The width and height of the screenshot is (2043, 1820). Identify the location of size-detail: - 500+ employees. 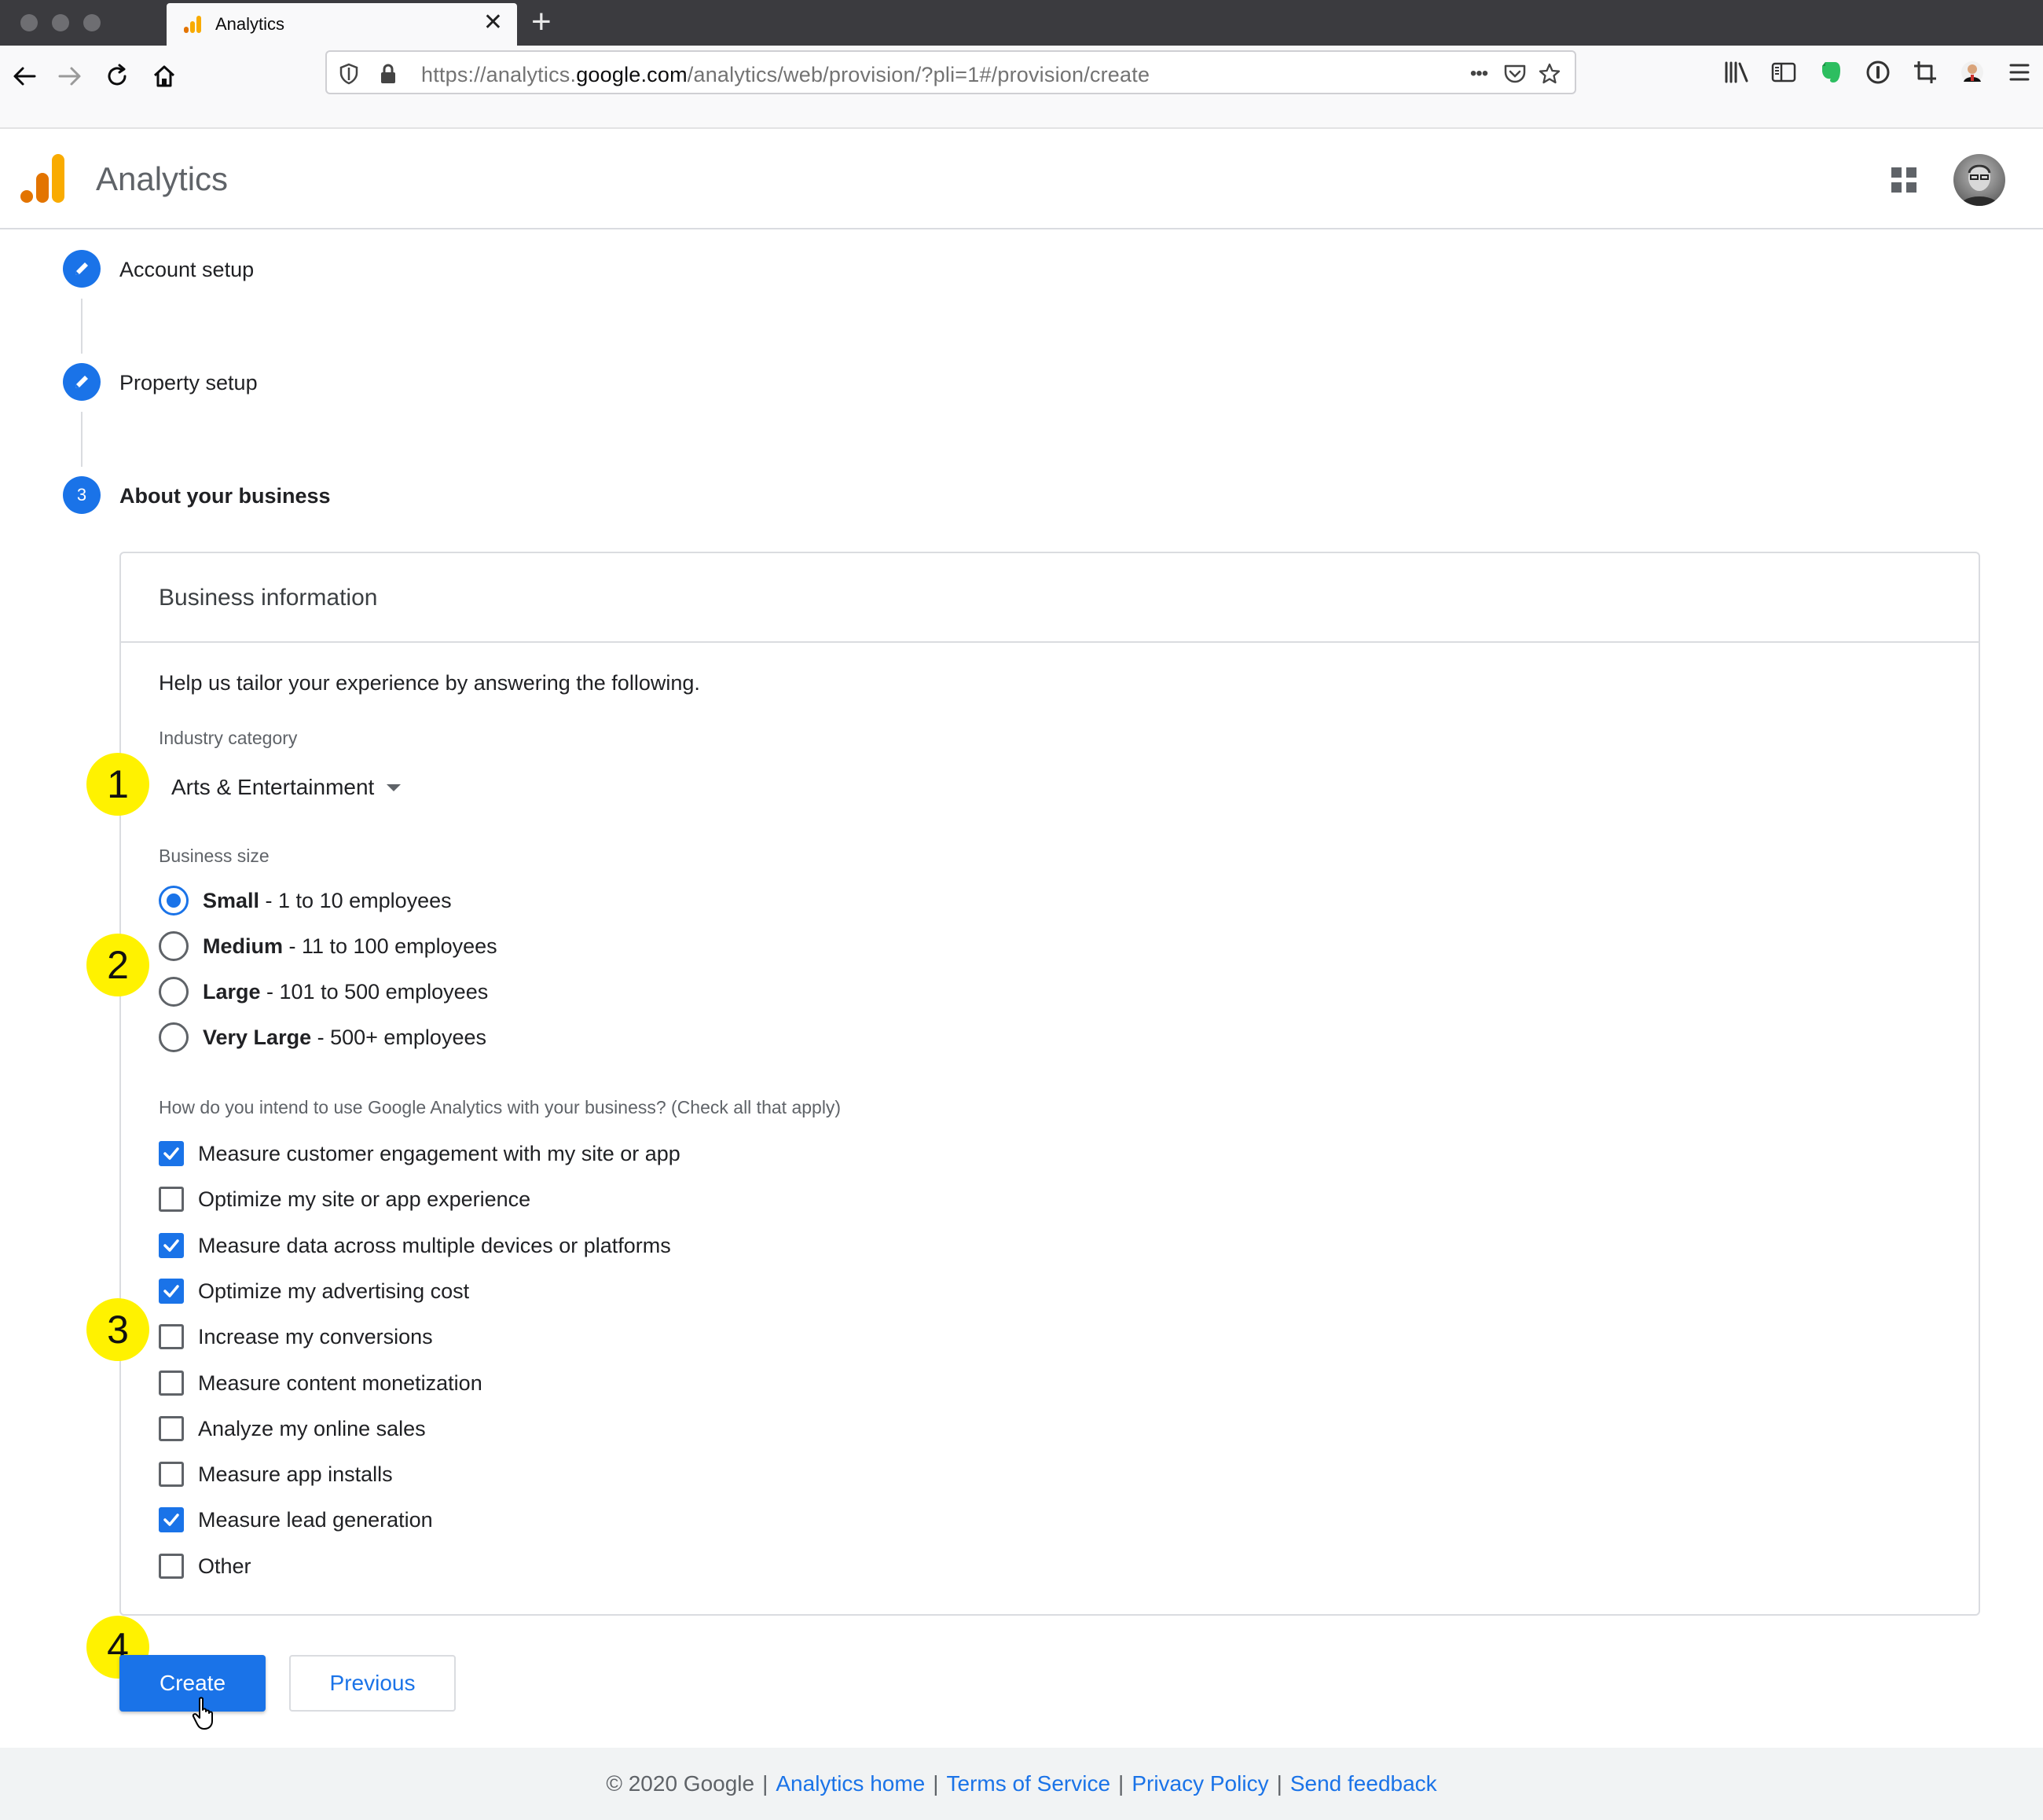
(398, 1037).